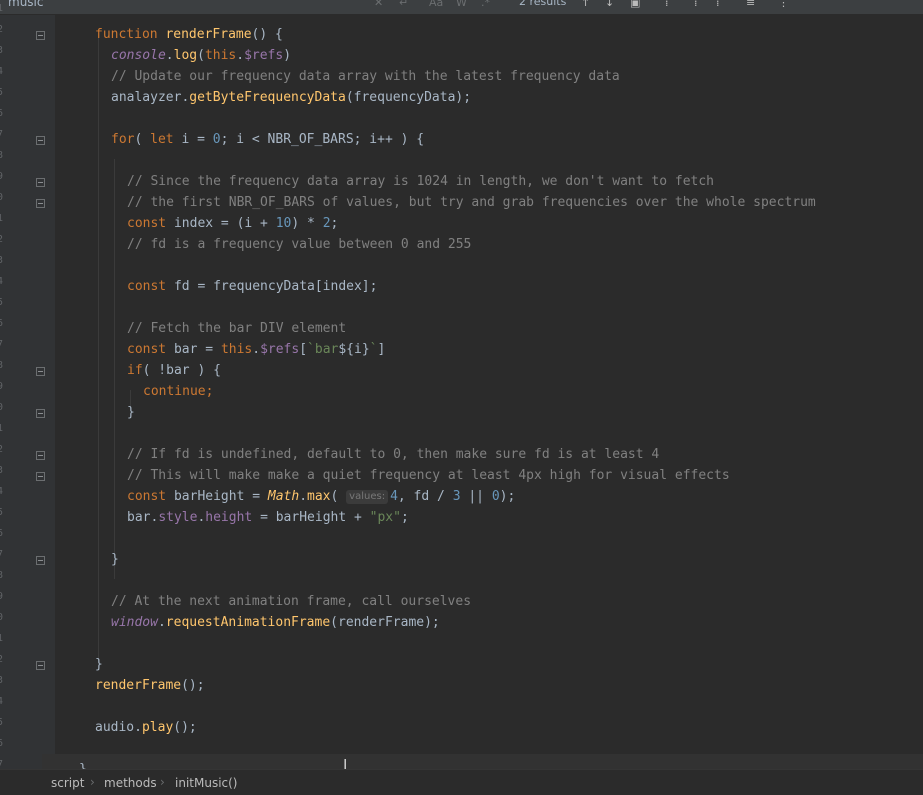 The height and width of the screenshot is (795, 923). What do you see at coordinates (718, 4) in the screenshot?
I see `toggle-selection-icon: ⁞` at bounding box center [718, 4].